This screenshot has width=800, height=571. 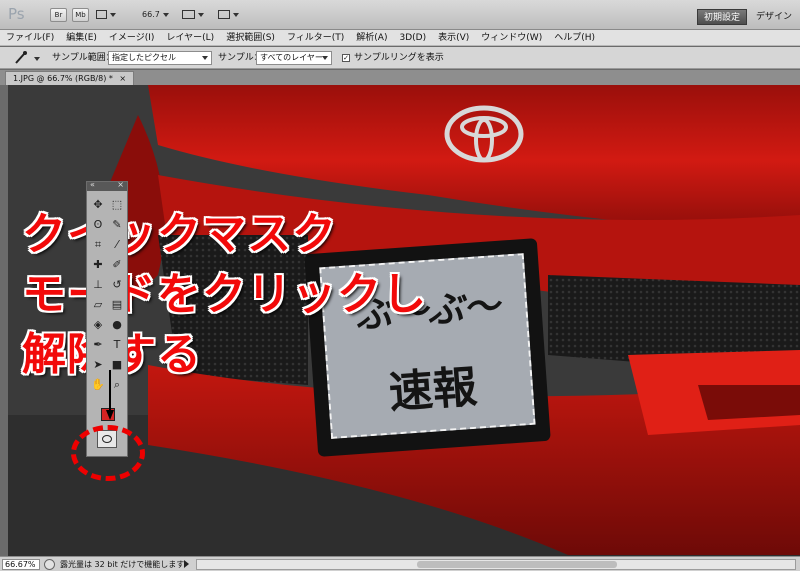 I want to click on menu-help: ヘルプ(H), so click(x=574, y=37).